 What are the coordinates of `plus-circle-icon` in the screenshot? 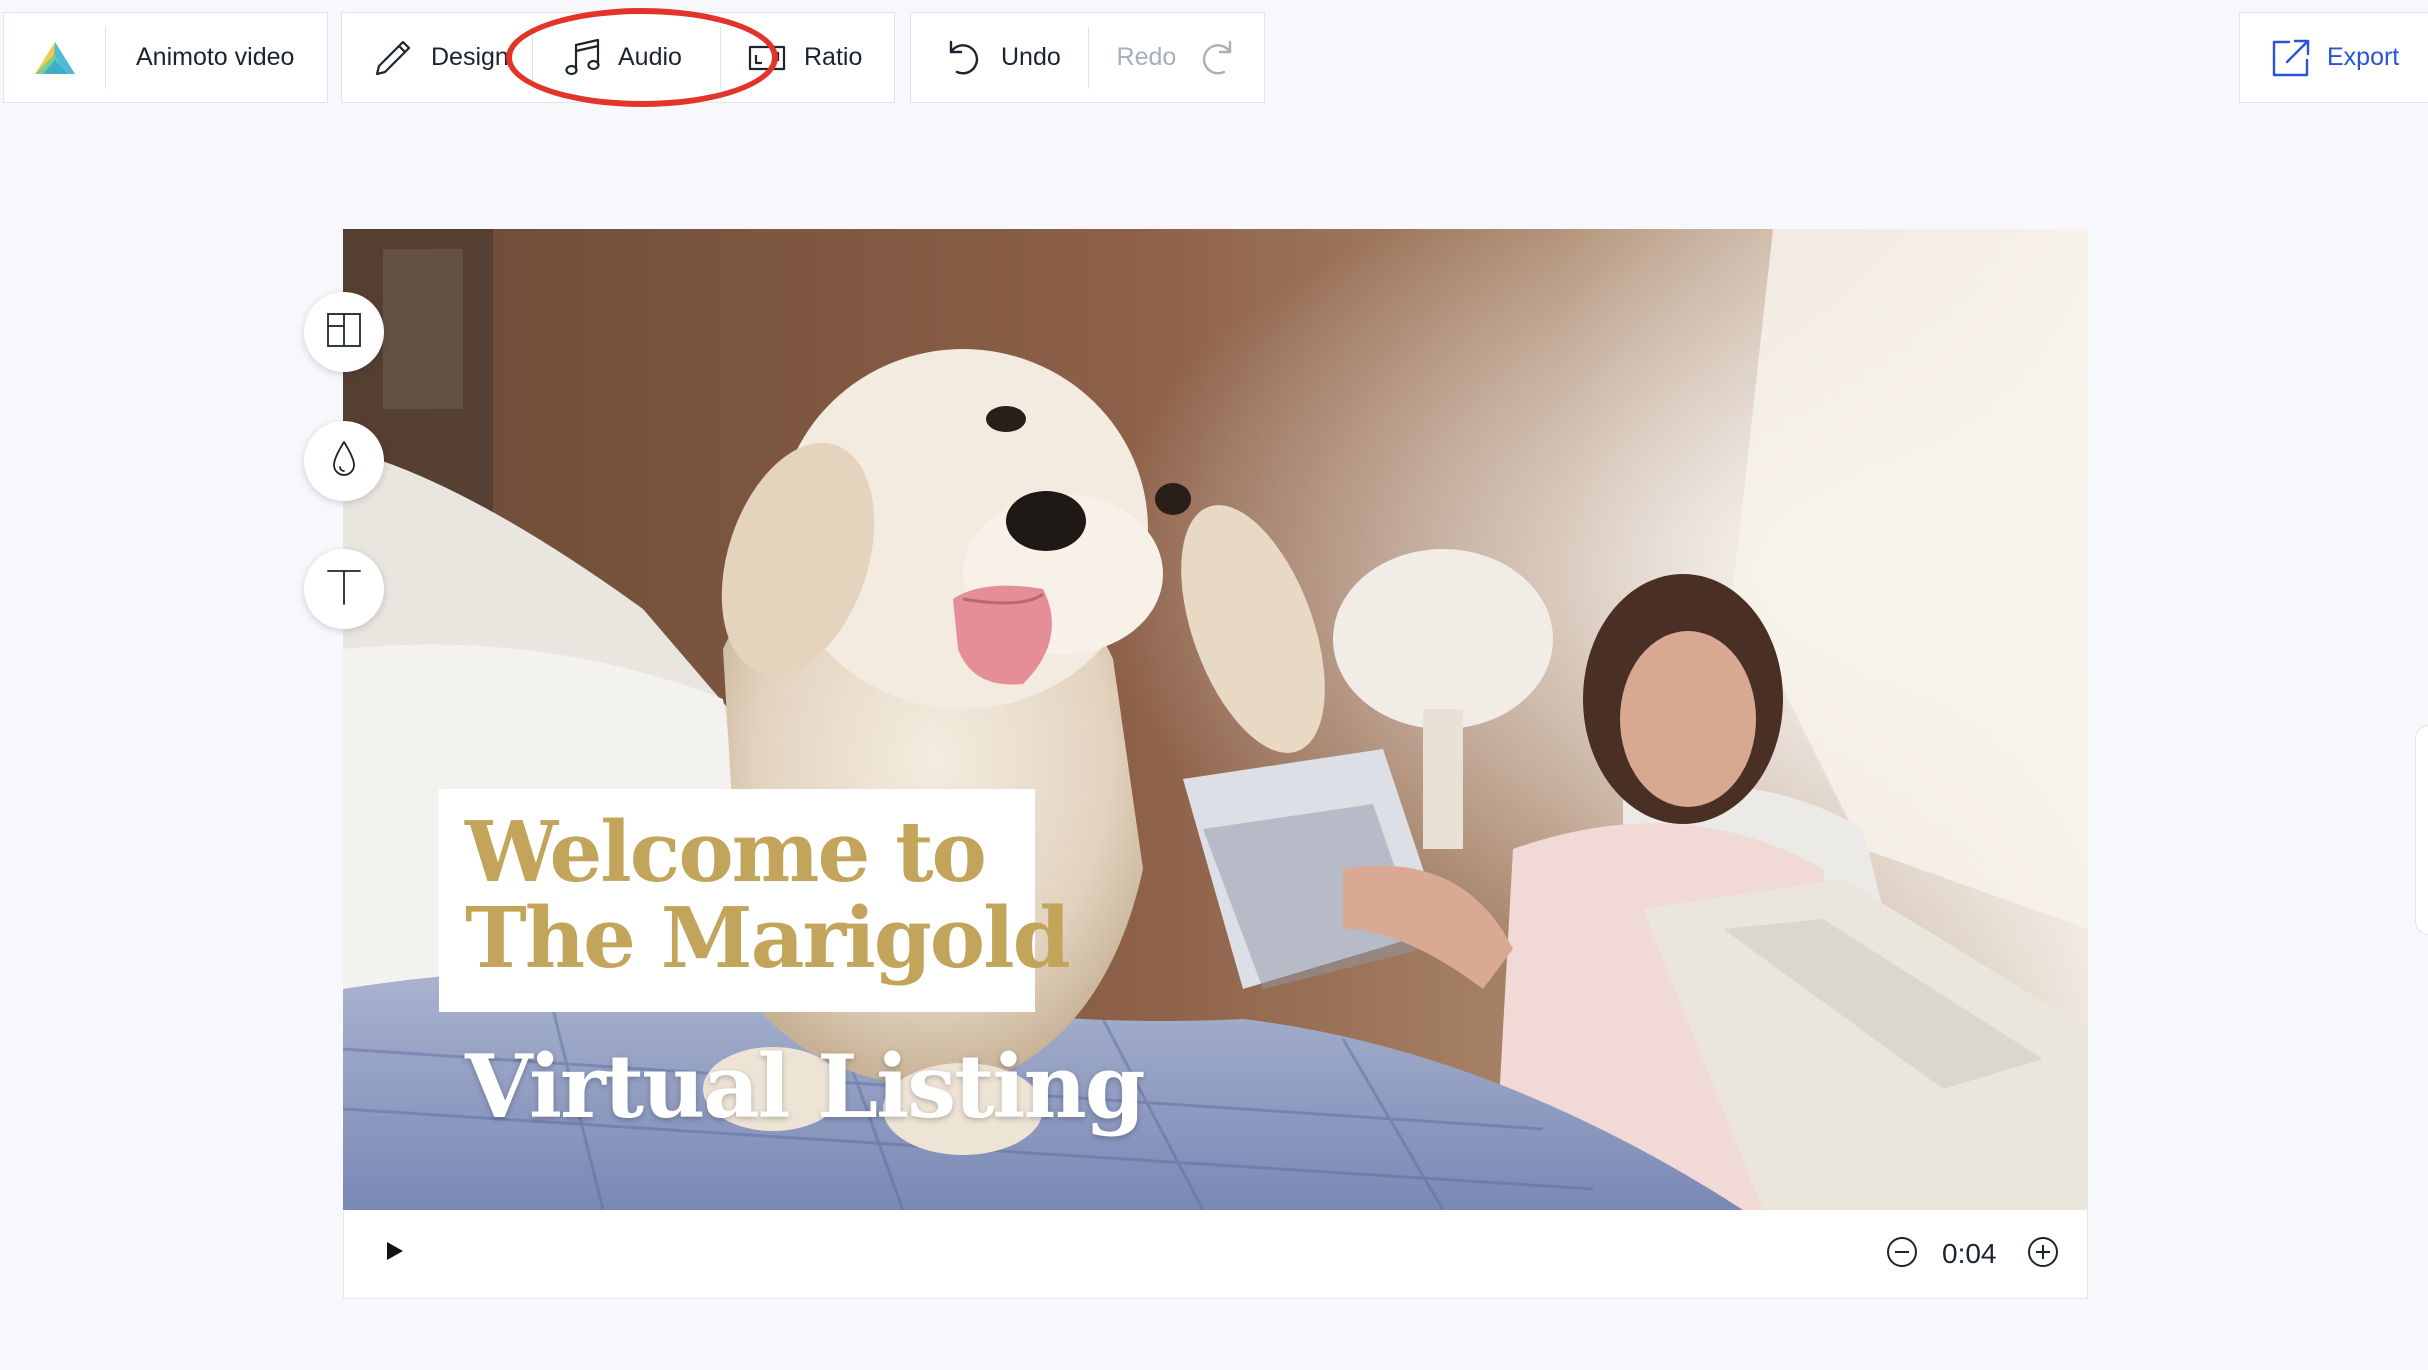 It's located at (2043, 1254).